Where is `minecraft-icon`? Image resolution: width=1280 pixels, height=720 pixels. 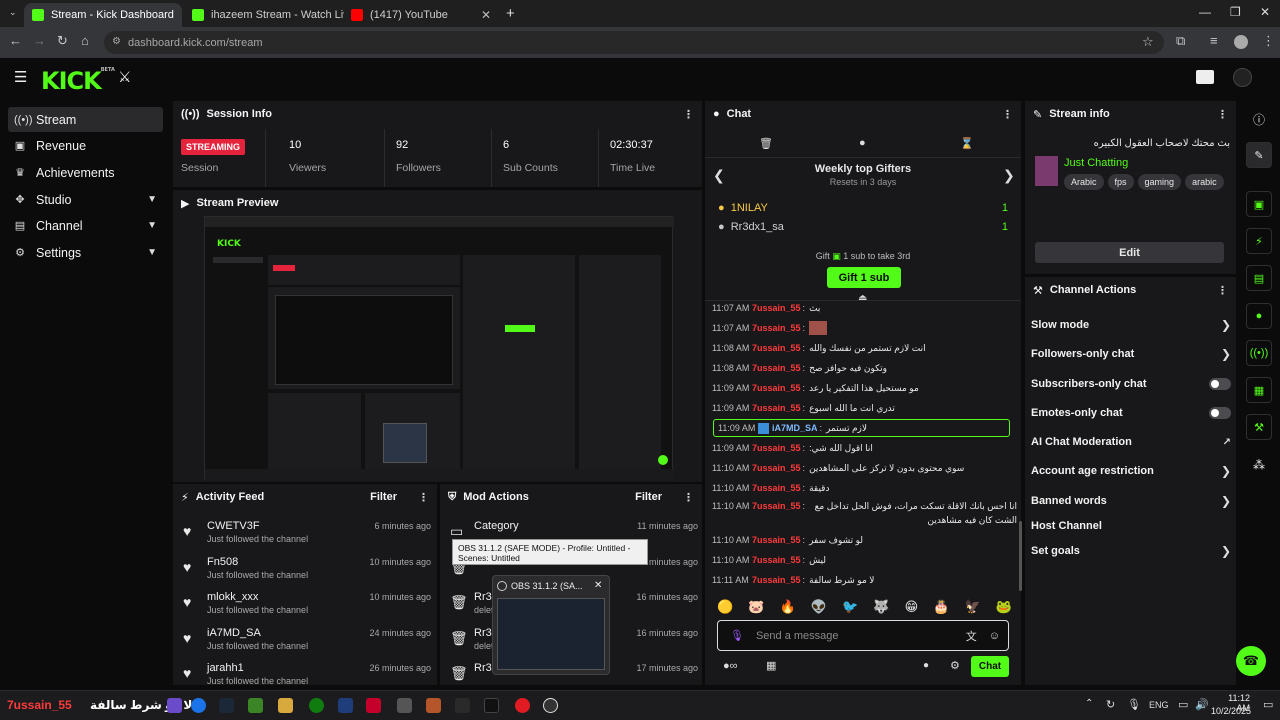 minecraft-icon is located at coordinates (255, 705).